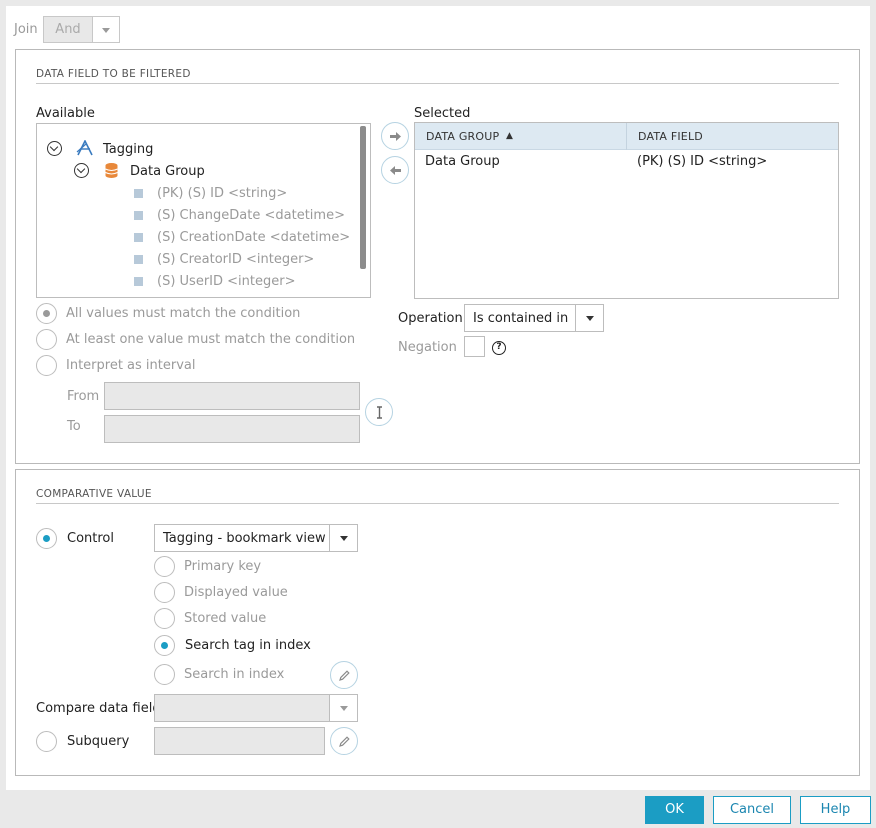 This screenshot has height=828, width=876. What do you see at coordinates (54, 148) in the screenshot?
I see `collapse-tagging-icon` at bounding box center [54, 148].